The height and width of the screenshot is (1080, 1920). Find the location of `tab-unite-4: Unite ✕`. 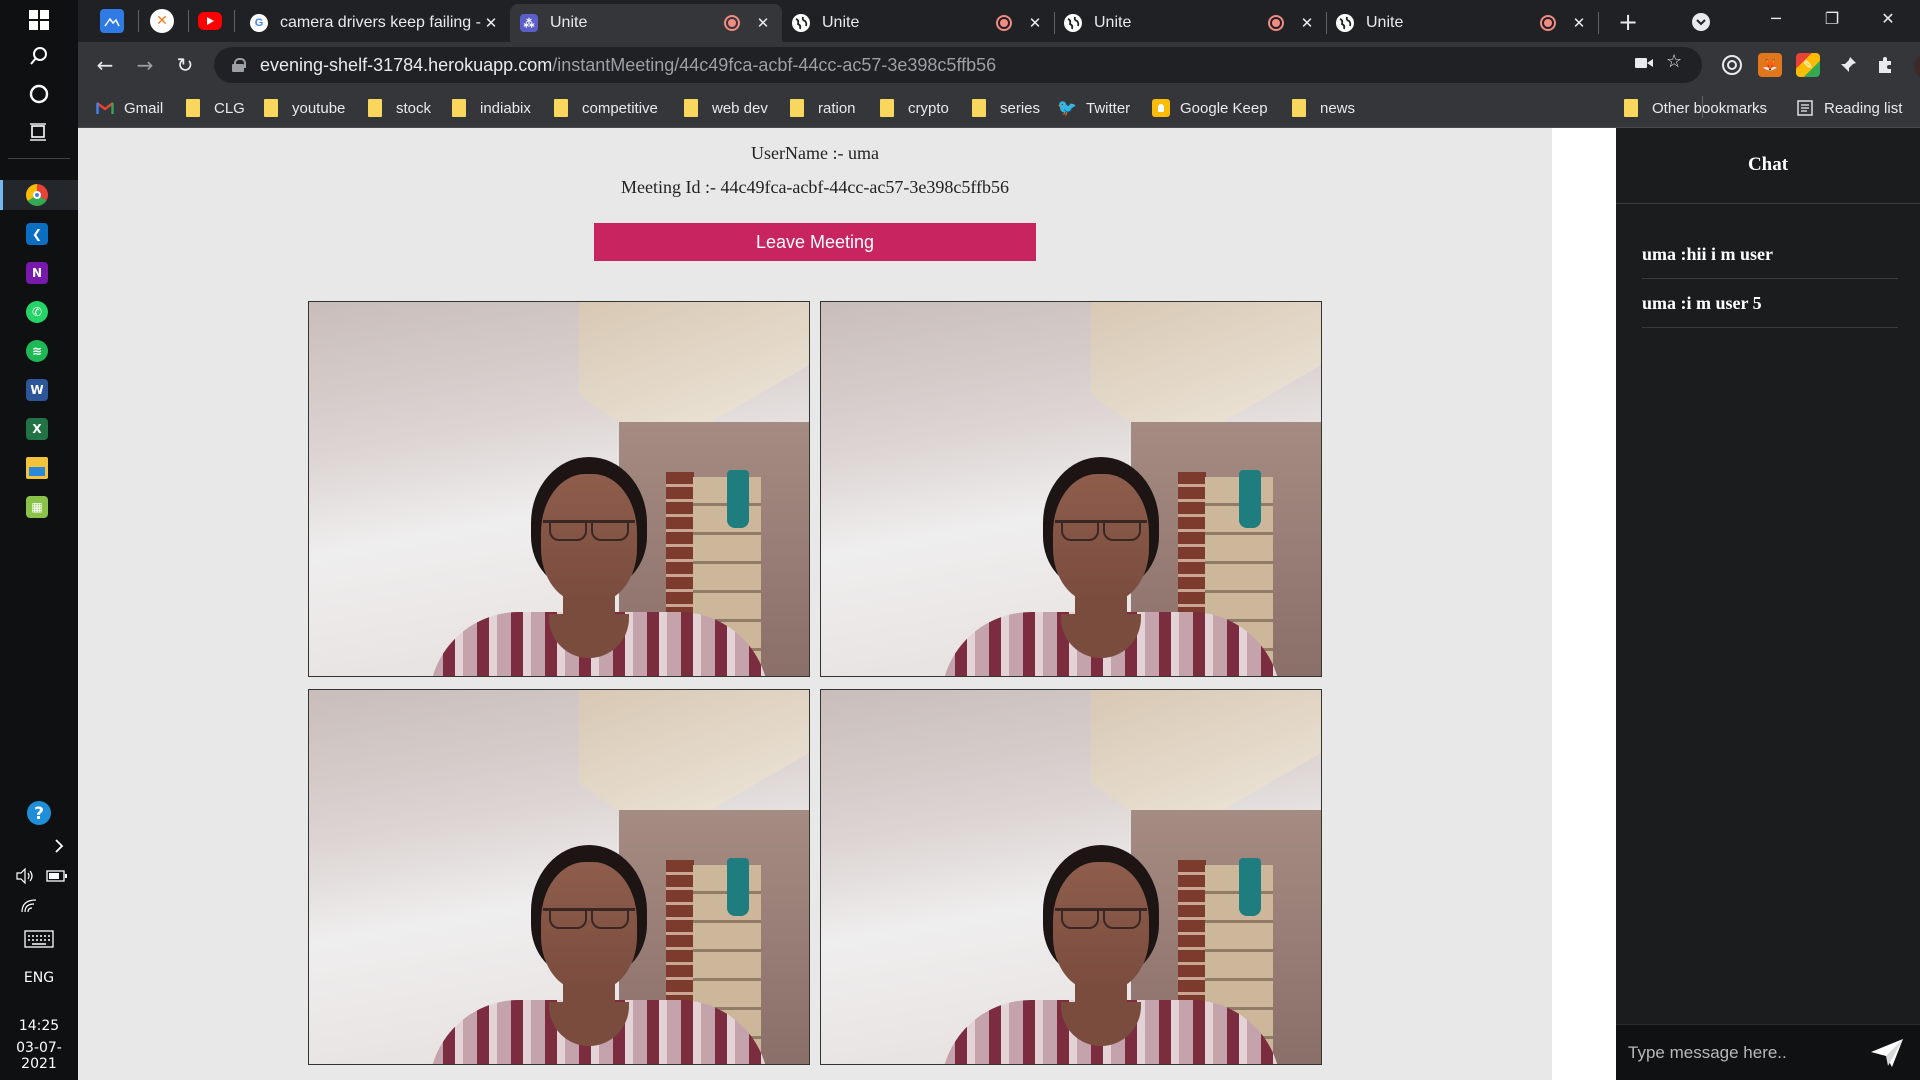

tab-unite-4: Unite ✕ is located at coordinates (1462, 23).